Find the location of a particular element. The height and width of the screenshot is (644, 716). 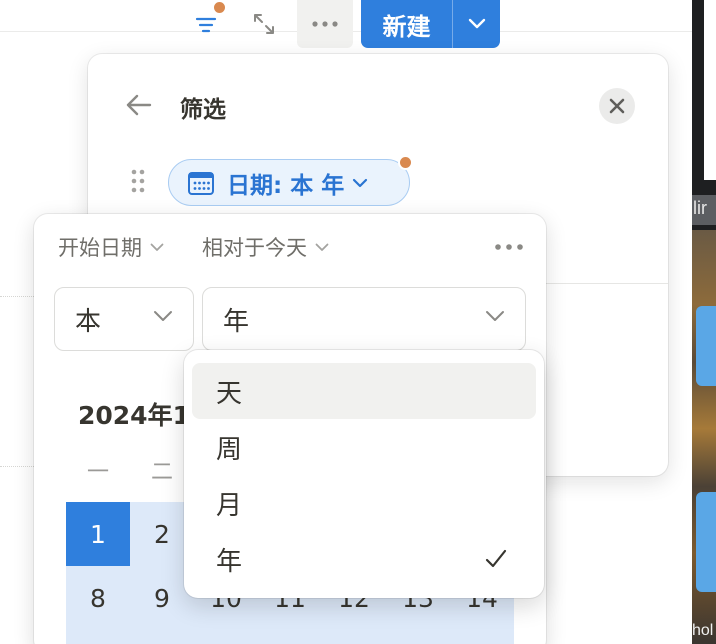

back-button is located at coordinates (139, 107).